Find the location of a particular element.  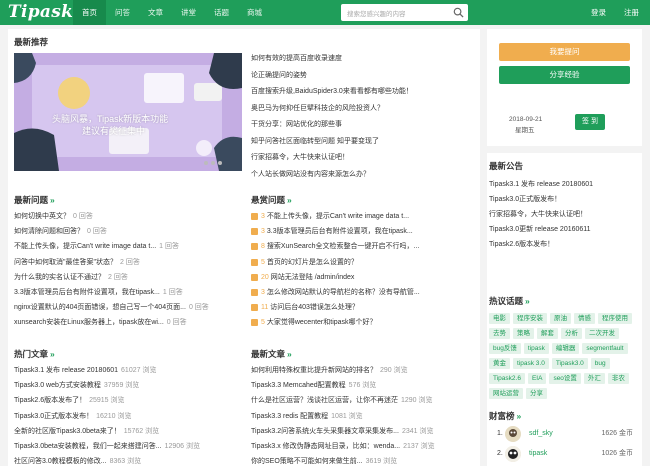

hot-topics-title: 热议话题» is located at coordinates (509, 301).